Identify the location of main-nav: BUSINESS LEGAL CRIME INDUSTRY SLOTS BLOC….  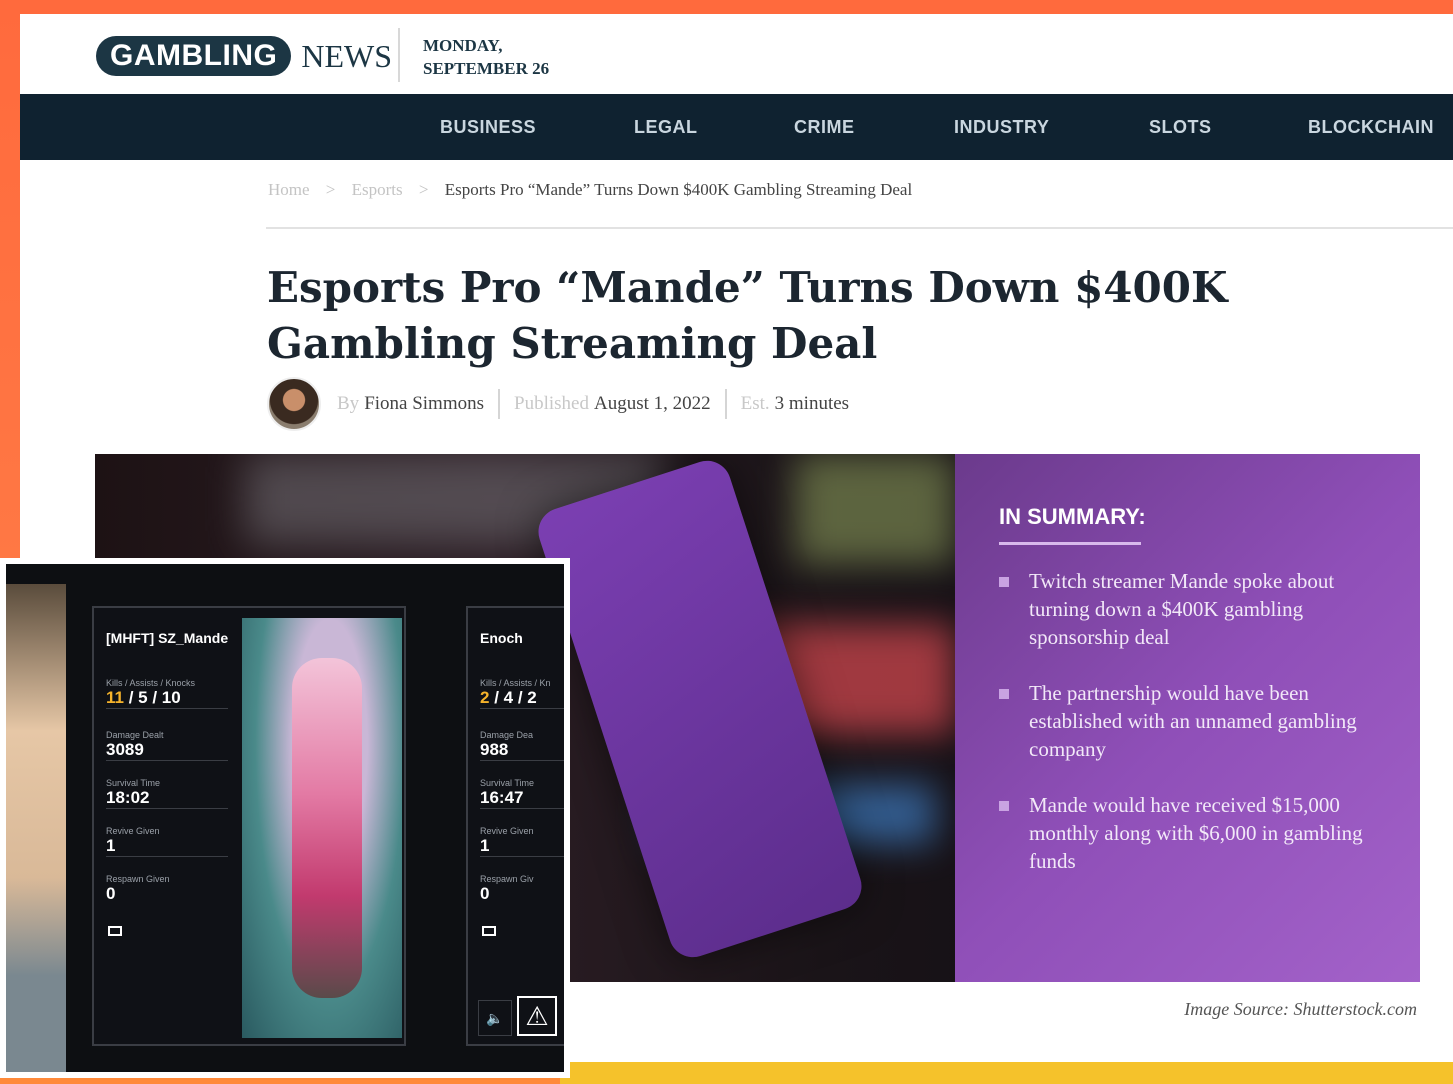
(736, 127).